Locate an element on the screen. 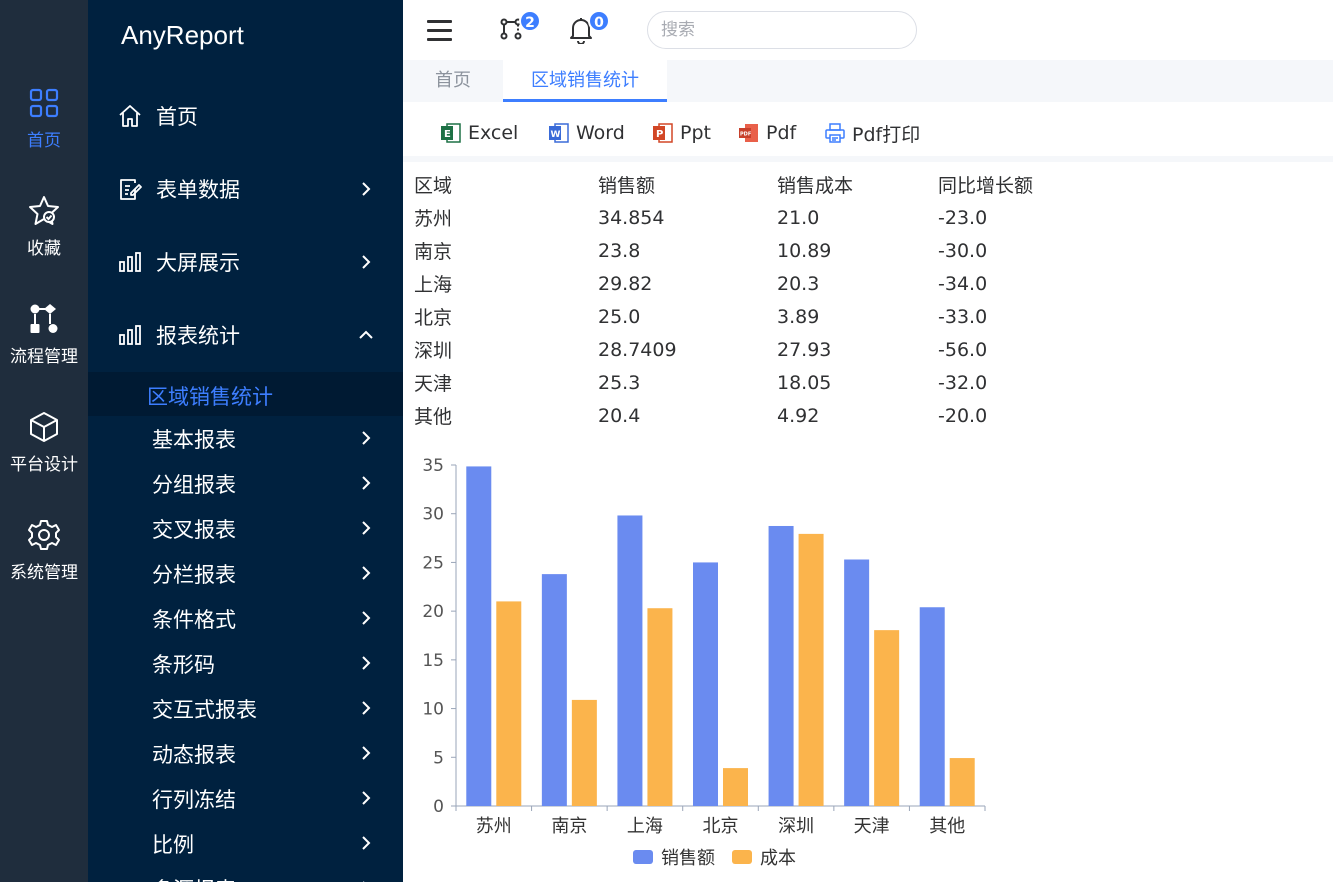 This screenshot has width=1333, height=882. submenu-item-label: 分栏报表 is located at coordinates (194, 575).